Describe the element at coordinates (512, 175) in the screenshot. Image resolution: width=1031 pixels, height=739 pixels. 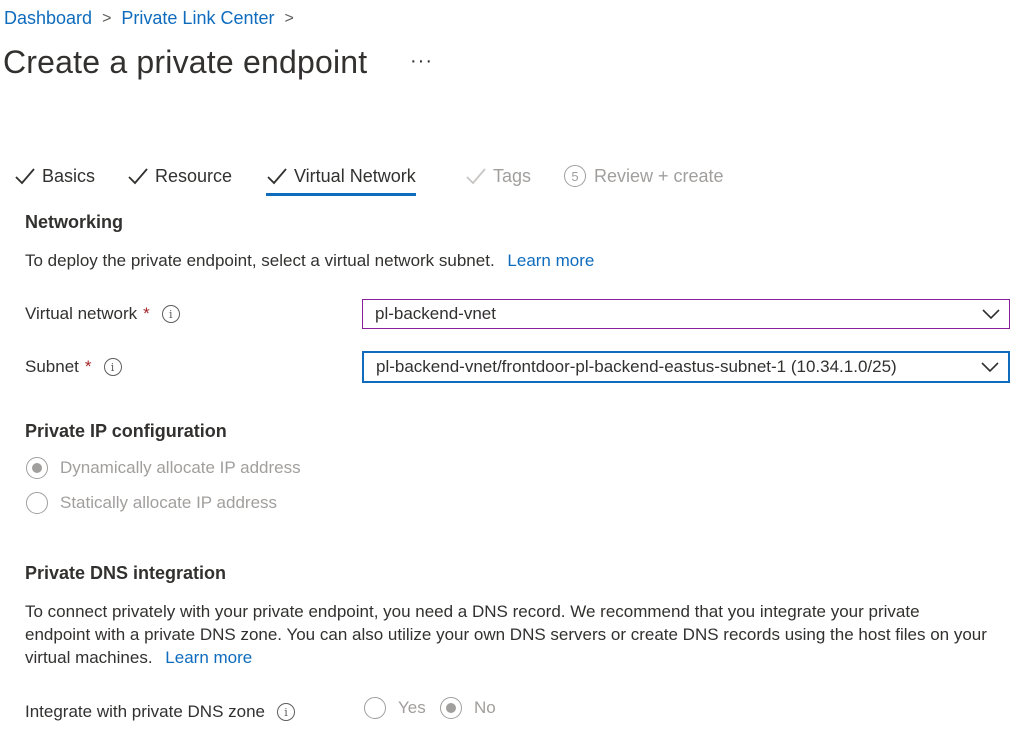
I see `tab-tags-label: Tags` at that location.